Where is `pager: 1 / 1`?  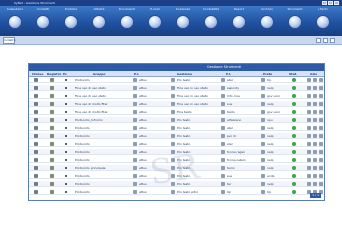
pager: 1 / 1 is located at coordinates (315, 195).